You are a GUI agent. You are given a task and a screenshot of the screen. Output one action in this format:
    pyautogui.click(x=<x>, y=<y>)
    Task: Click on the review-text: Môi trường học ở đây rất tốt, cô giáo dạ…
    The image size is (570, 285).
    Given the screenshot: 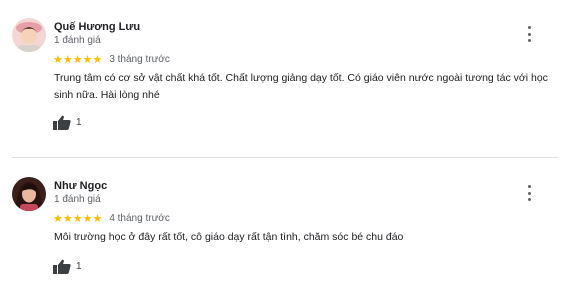 What is the action you would take?
    pyautogui.click(x=229, y=237)
    